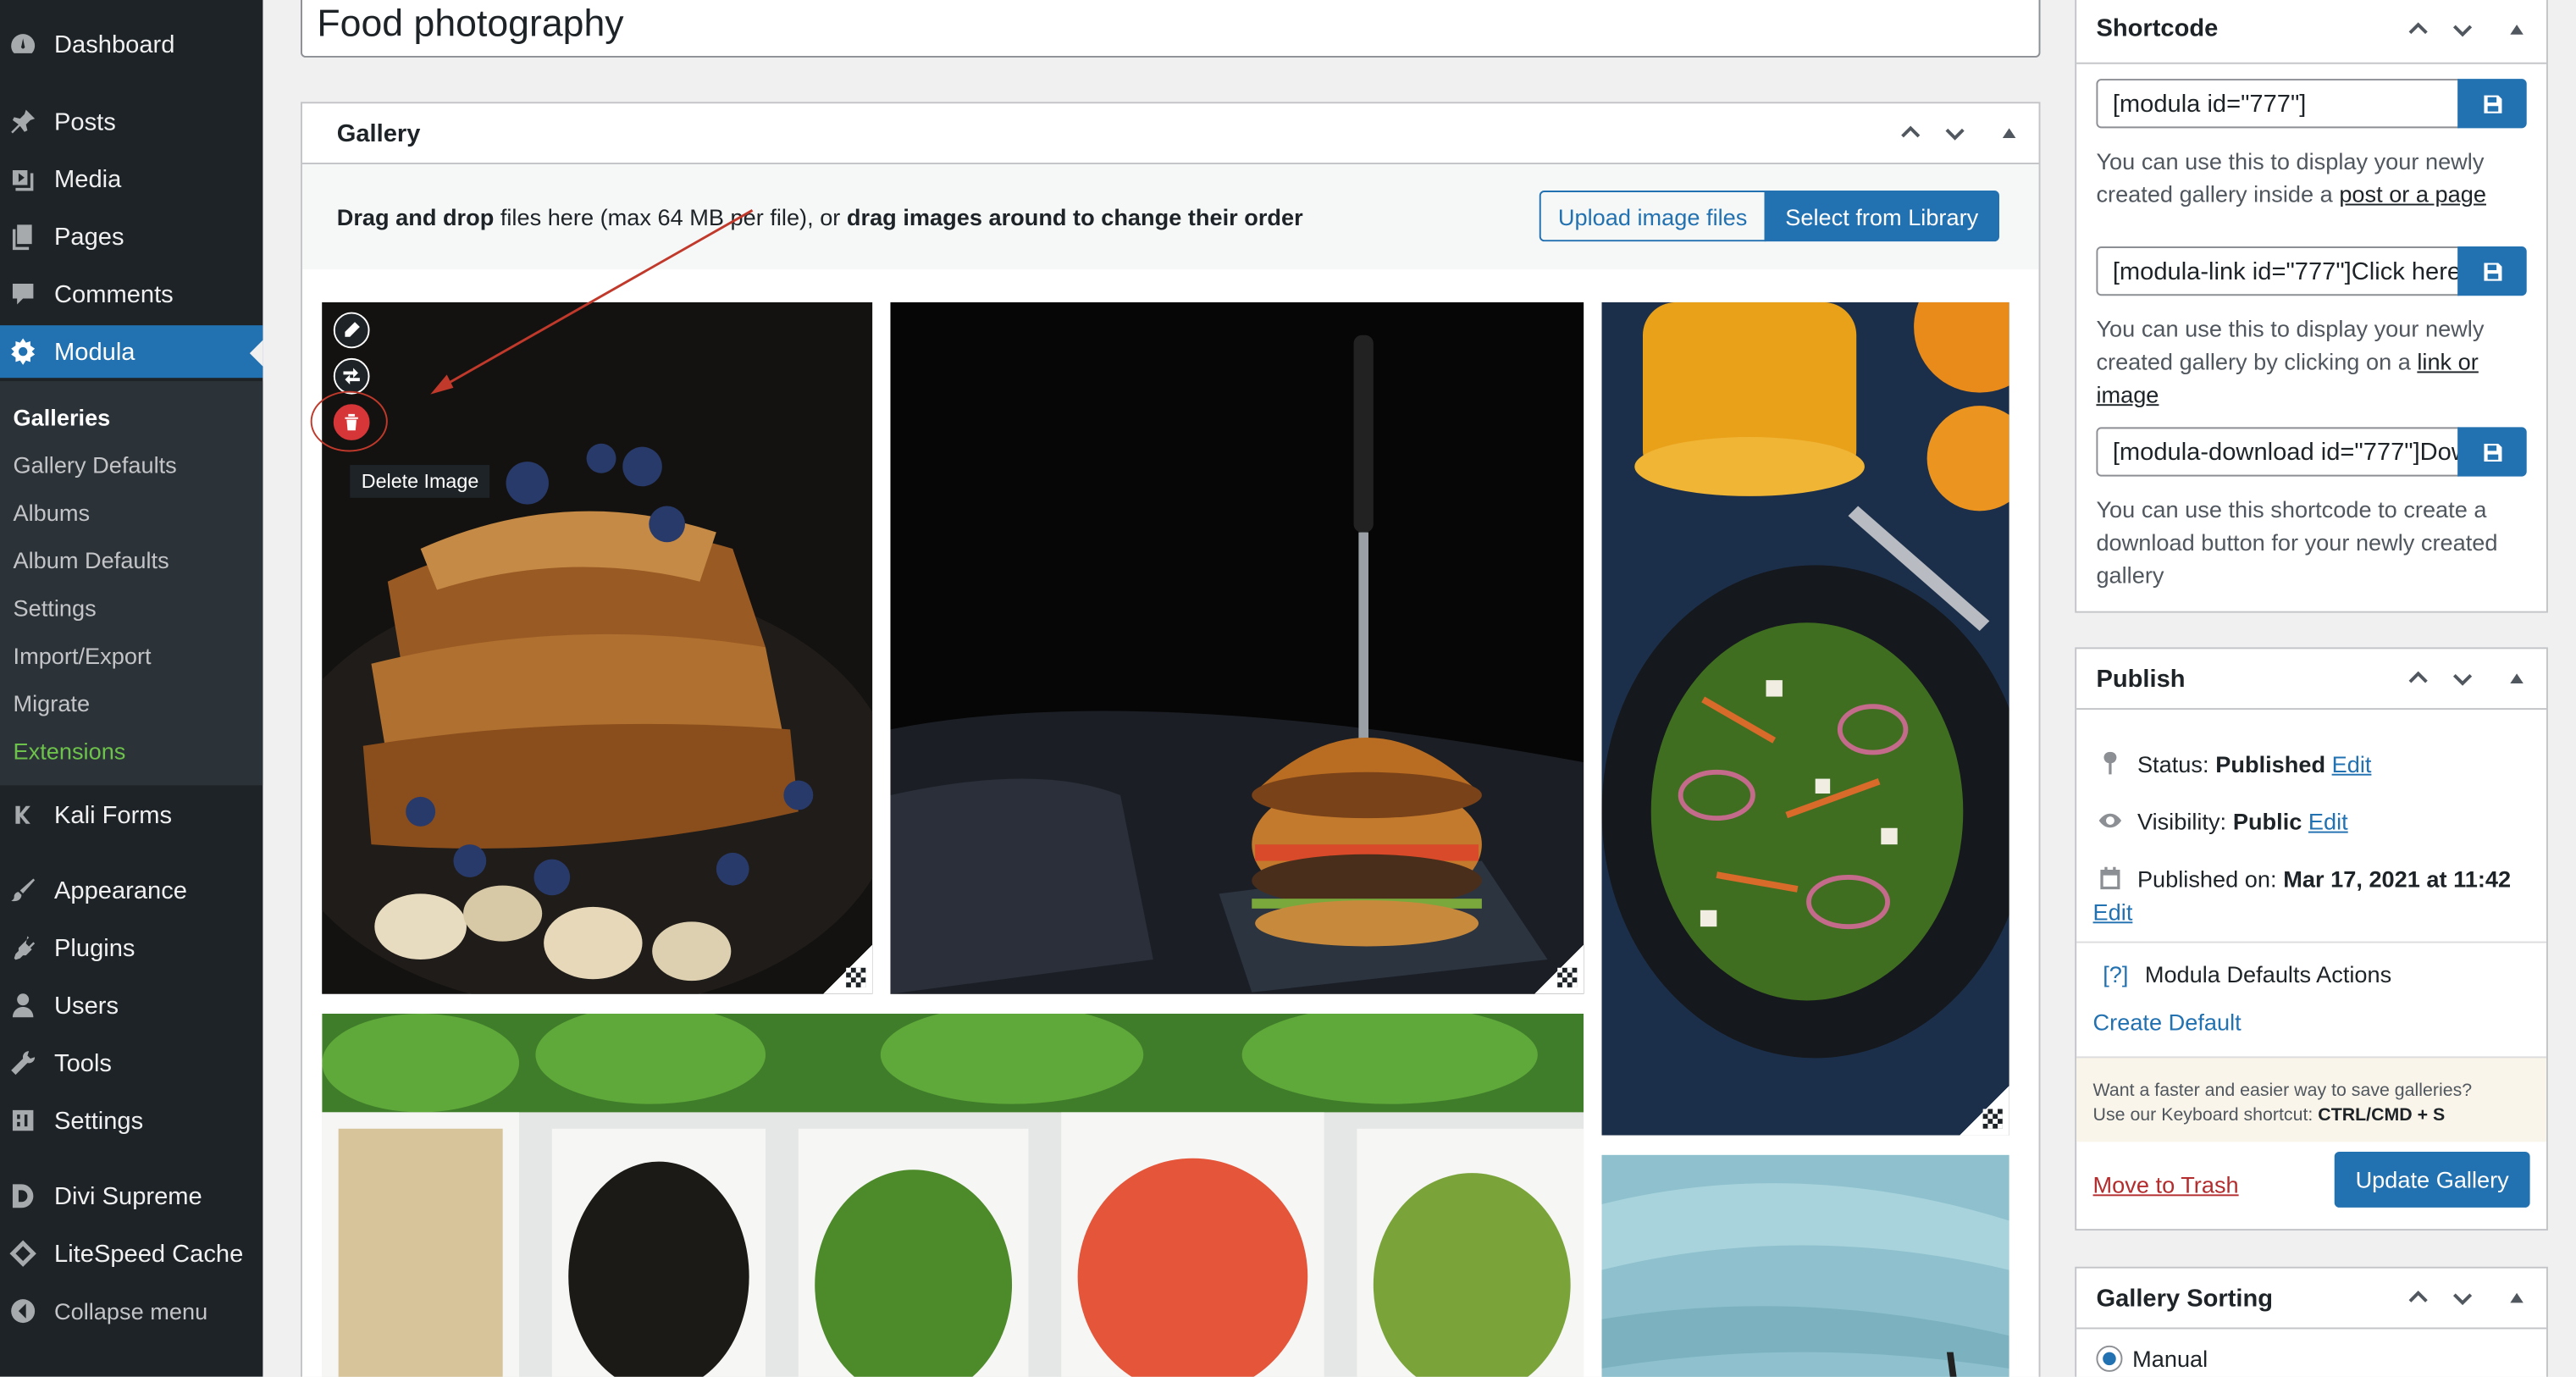 The image size is (2576, 1377). I want to click on gallery-image-french-toast, so click(597, 647).